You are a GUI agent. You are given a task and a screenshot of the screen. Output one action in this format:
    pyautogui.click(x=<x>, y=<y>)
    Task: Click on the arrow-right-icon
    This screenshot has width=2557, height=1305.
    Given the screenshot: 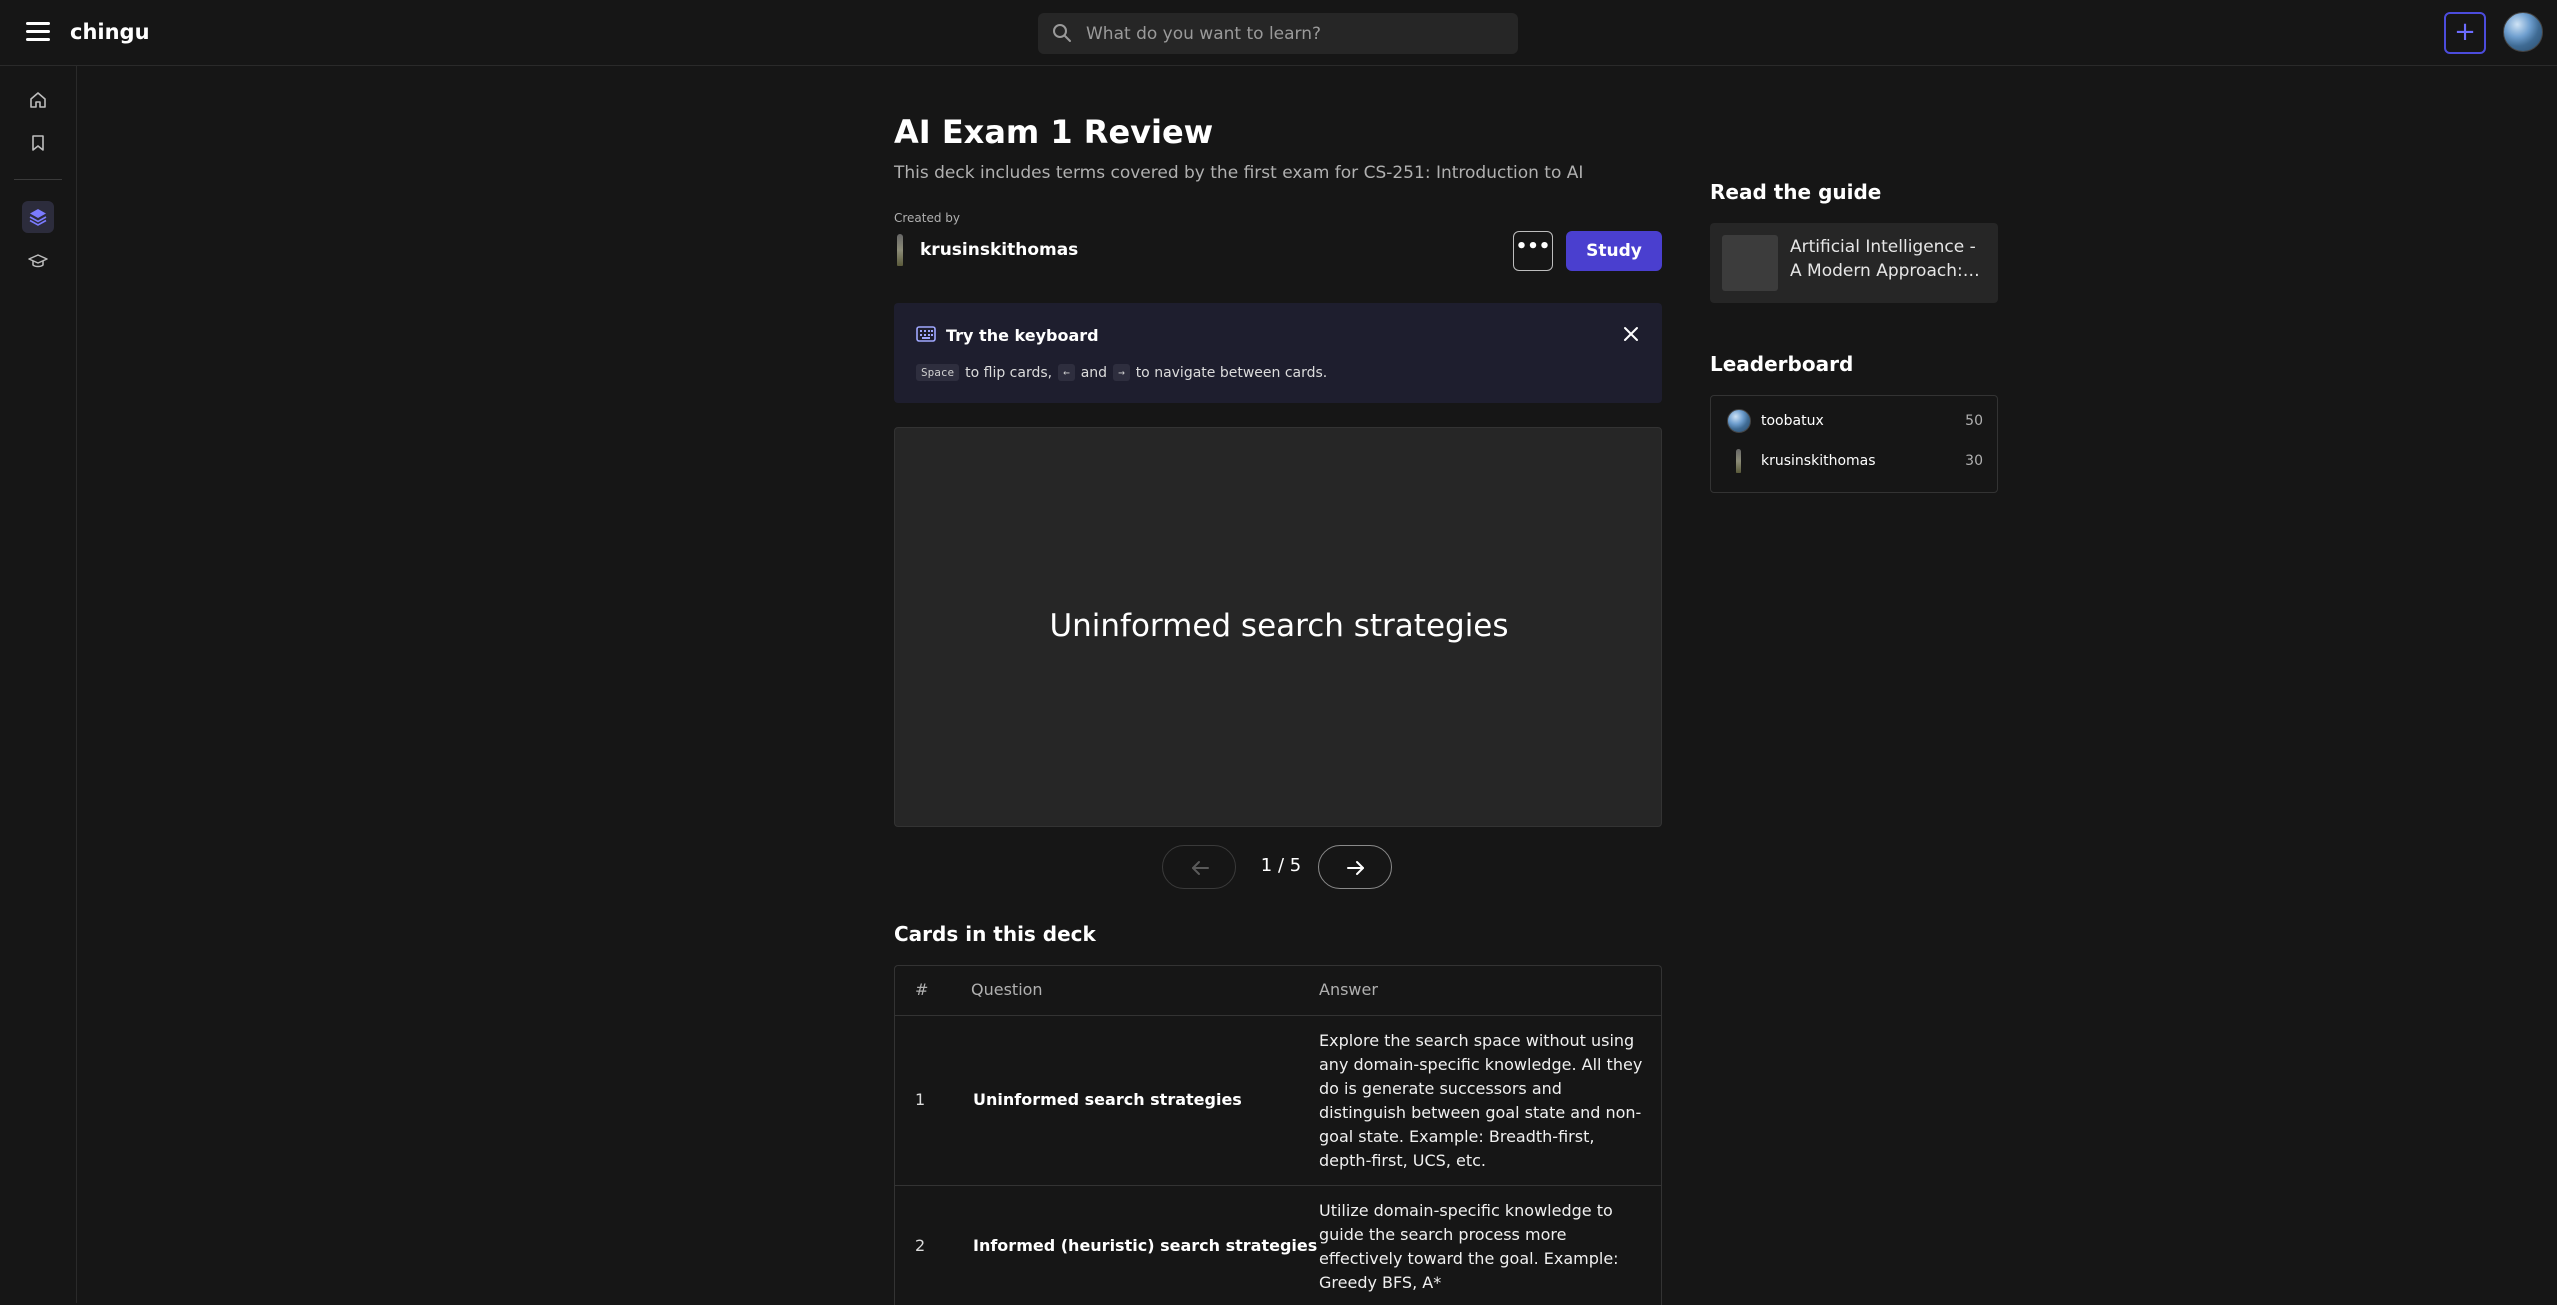 What is the action you would take?
    pyautogui.click(x=1355, y=868)
    